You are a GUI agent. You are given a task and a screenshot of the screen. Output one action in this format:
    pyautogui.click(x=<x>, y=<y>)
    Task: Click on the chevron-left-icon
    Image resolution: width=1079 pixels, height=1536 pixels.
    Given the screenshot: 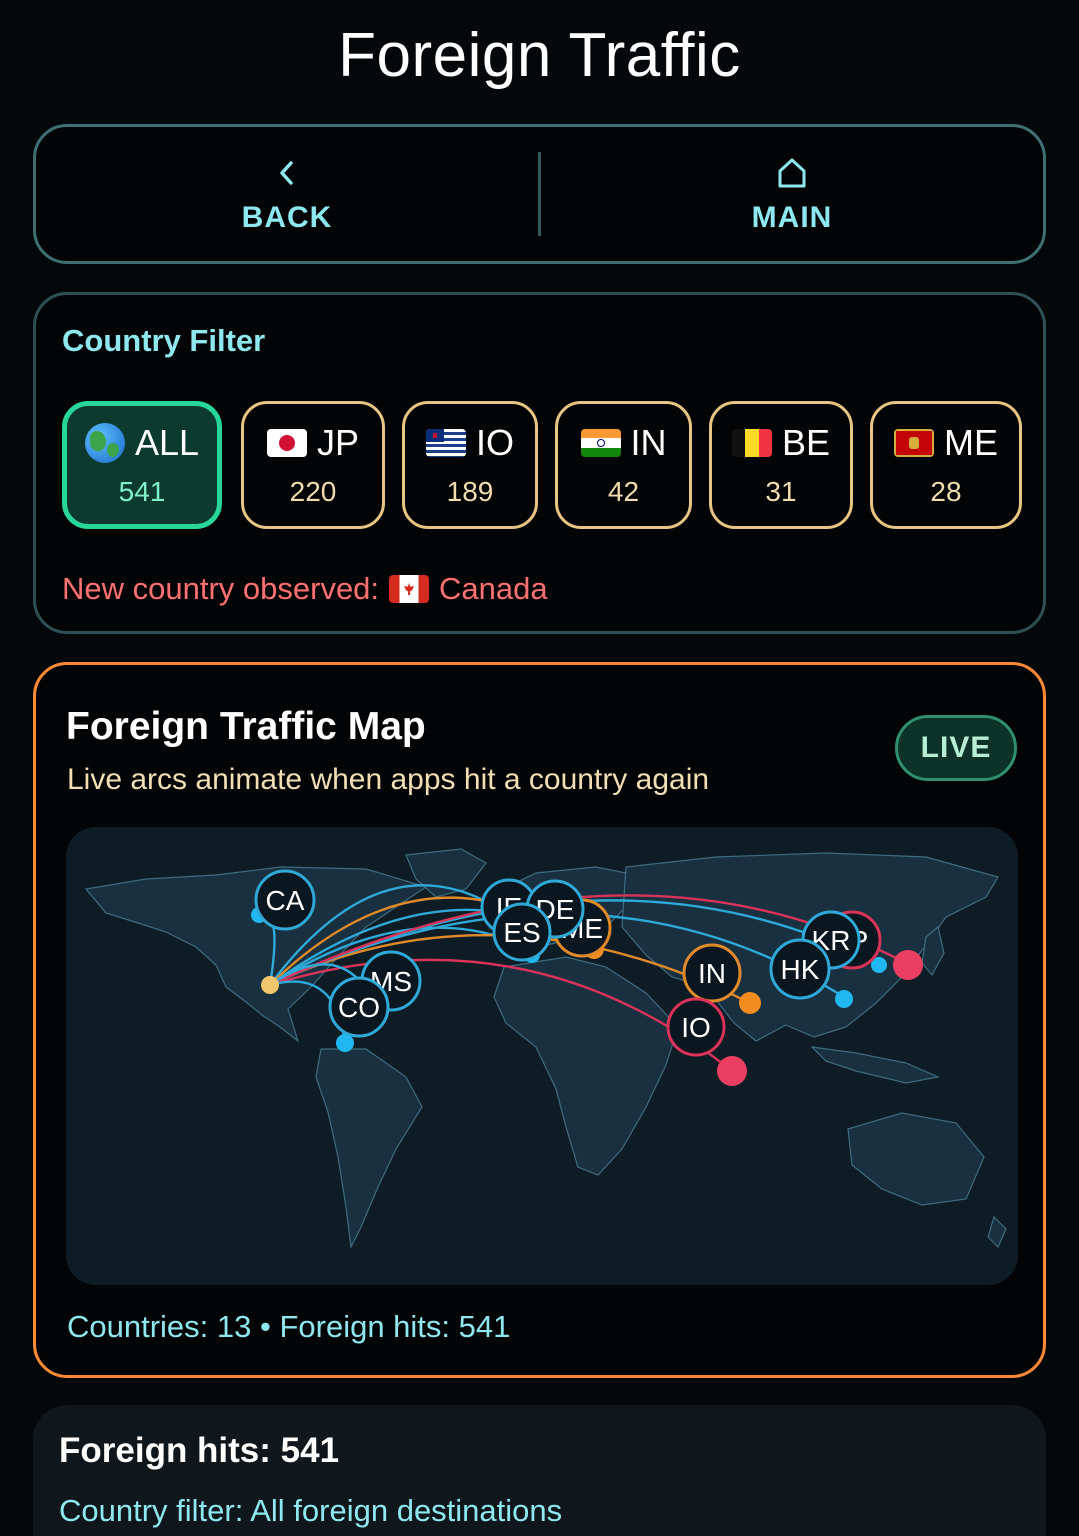 What is the action you would take?
    pyautogui.click(x=287, y=173)
    